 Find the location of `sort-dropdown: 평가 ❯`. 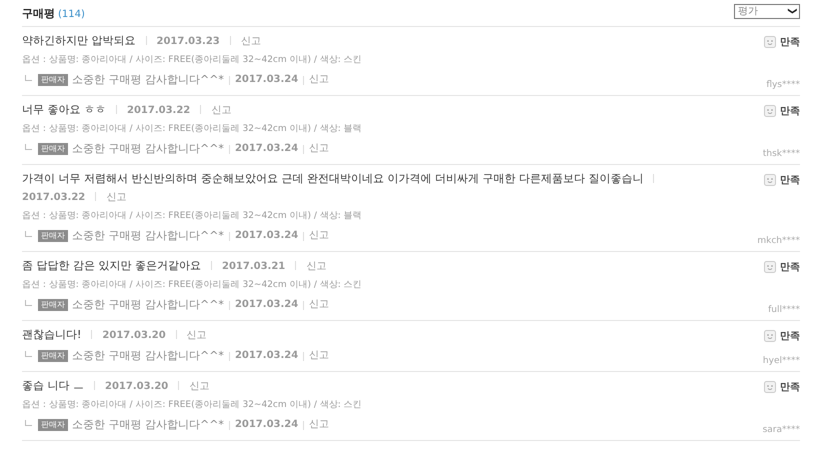

sort-dropdown: 평가 ❯ is located at coordinates (767, 11).